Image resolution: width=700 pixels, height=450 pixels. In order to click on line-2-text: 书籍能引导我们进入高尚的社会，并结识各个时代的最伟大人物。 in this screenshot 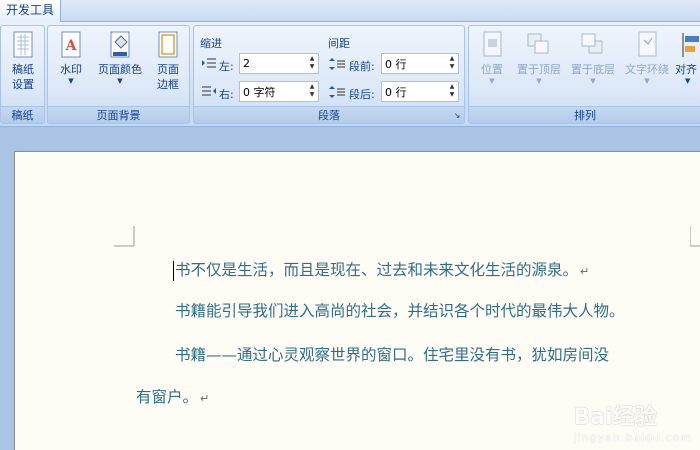, I will do `click(400, 311)`.